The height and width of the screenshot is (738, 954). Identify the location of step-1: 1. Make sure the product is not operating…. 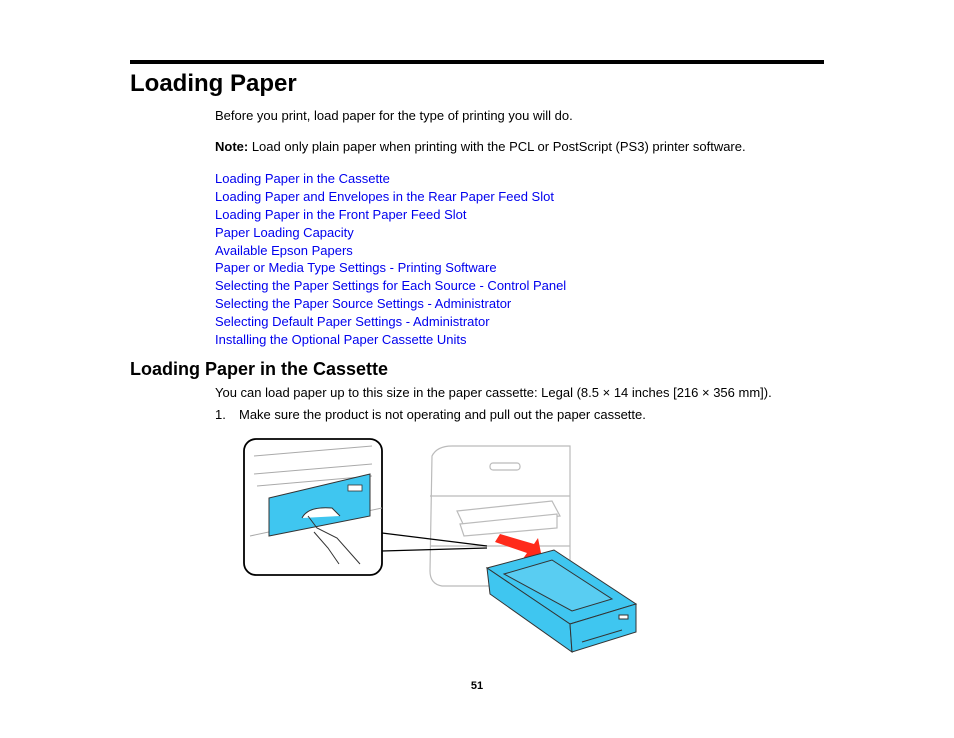
(430, 414).